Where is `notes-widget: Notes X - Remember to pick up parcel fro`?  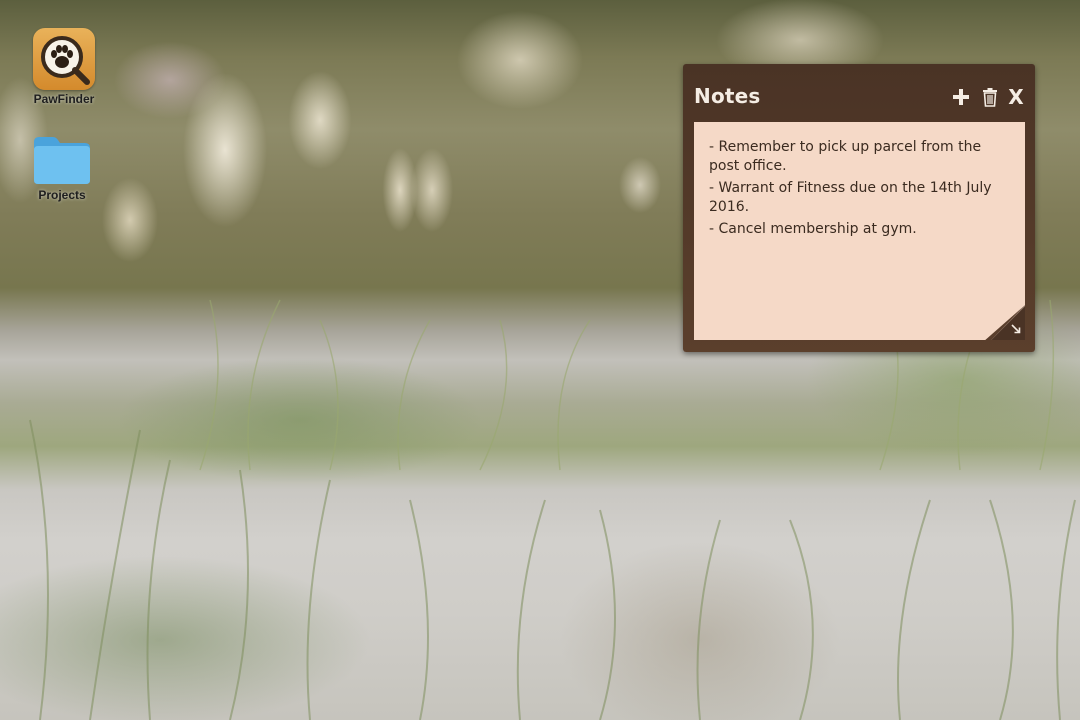
notes-widget: Notes X - Remember to pick up parcel fro is located at coordinates (859, 208).